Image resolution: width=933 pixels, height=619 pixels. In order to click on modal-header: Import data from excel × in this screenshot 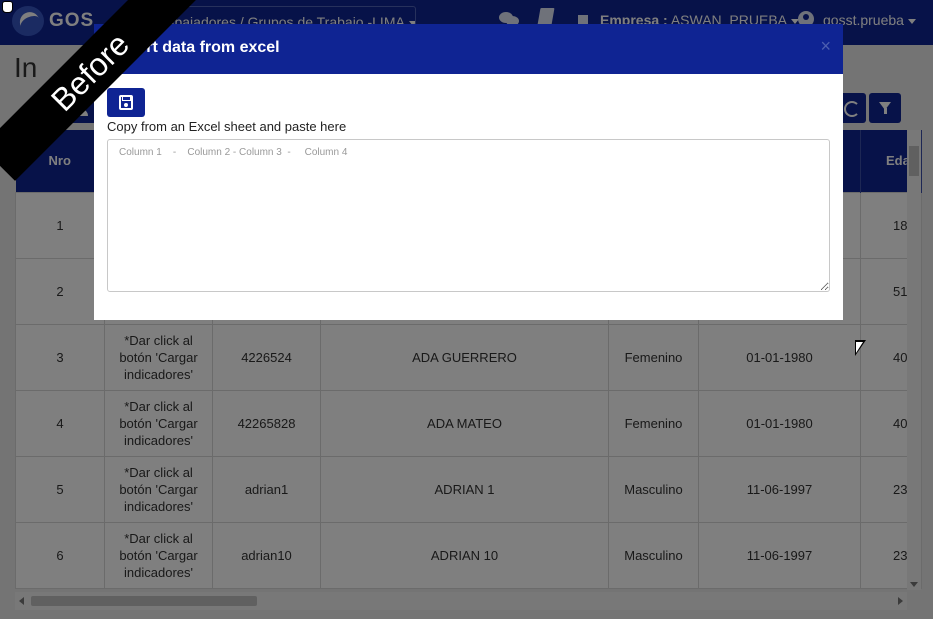, I will do `click(468, 49)`.